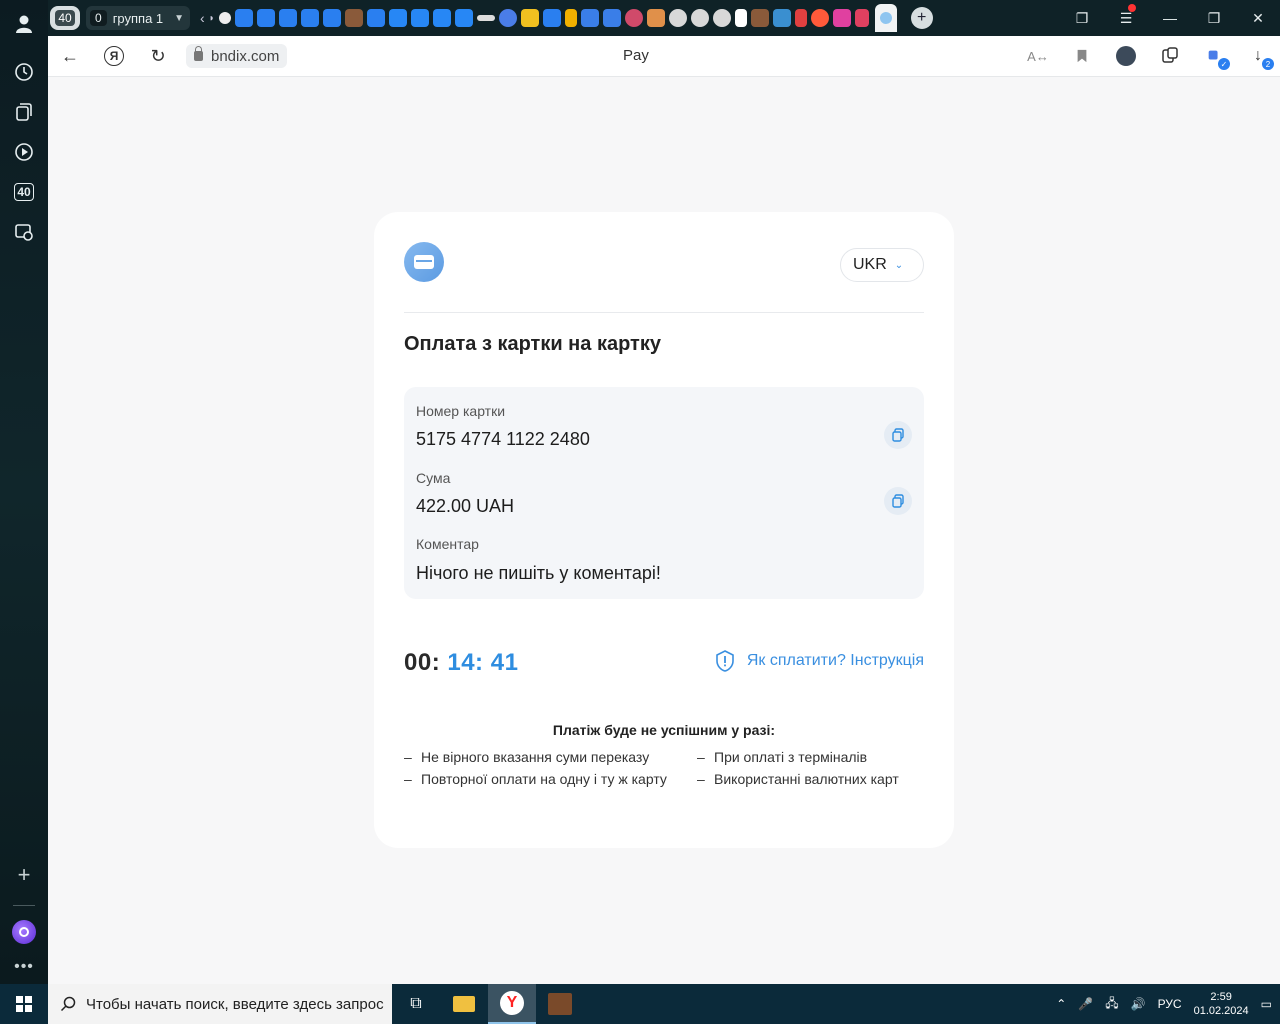  What do you see at coordinates (24, 192) in the screenshot?
I see `tab-counter-button: 40` at bounding box center [24, 192].